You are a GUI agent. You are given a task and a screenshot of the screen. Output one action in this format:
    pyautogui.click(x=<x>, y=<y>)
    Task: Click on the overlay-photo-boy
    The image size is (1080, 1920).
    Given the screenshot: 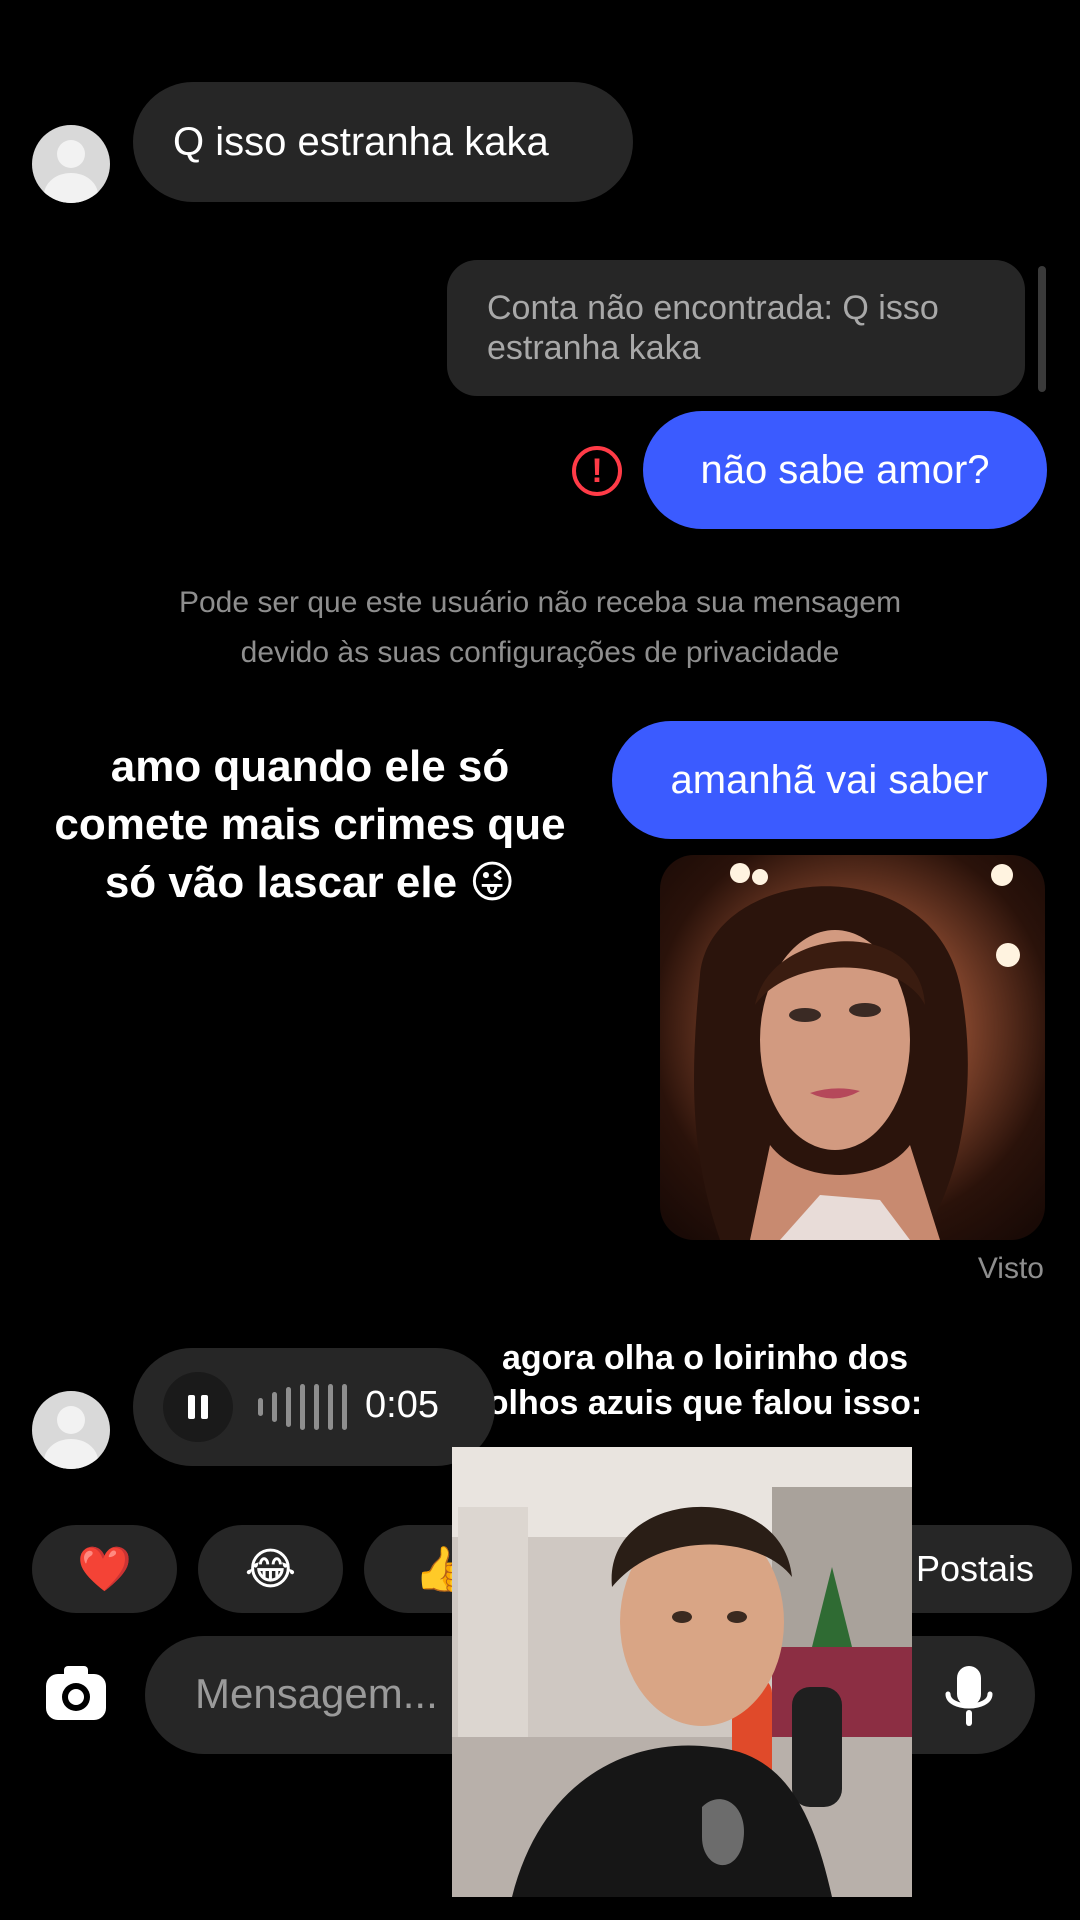 What is the action you would take?
    pyautogui.click(x=682, y=1672)
    